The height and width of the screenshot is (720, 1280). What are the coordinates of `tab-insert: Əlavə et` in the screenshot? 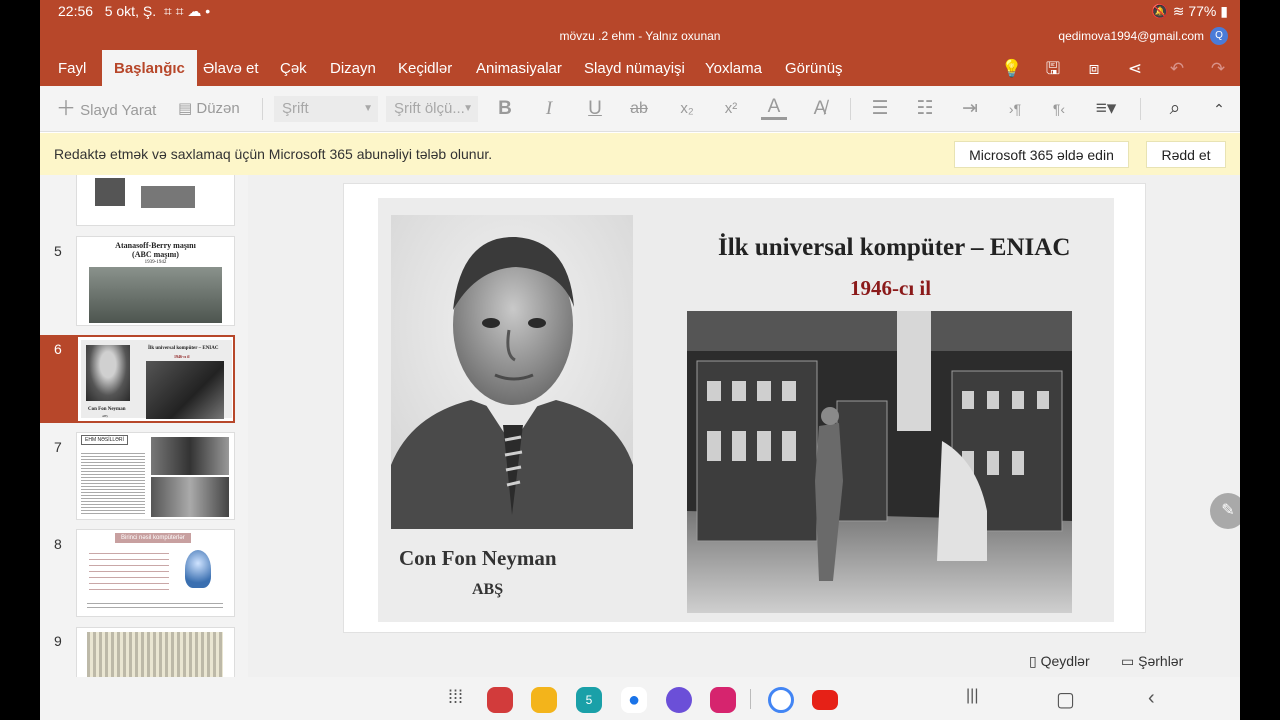 It's located at (230, 68).